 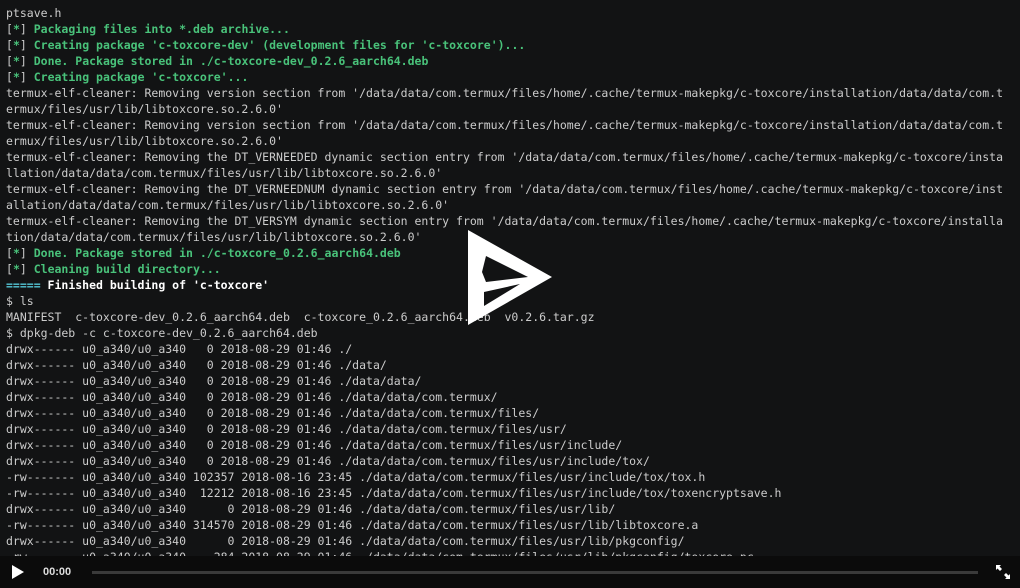 What do you see at coordinates (18, 572) in the screenshot?
I see `play-icon` at bounding box center [18, 572].